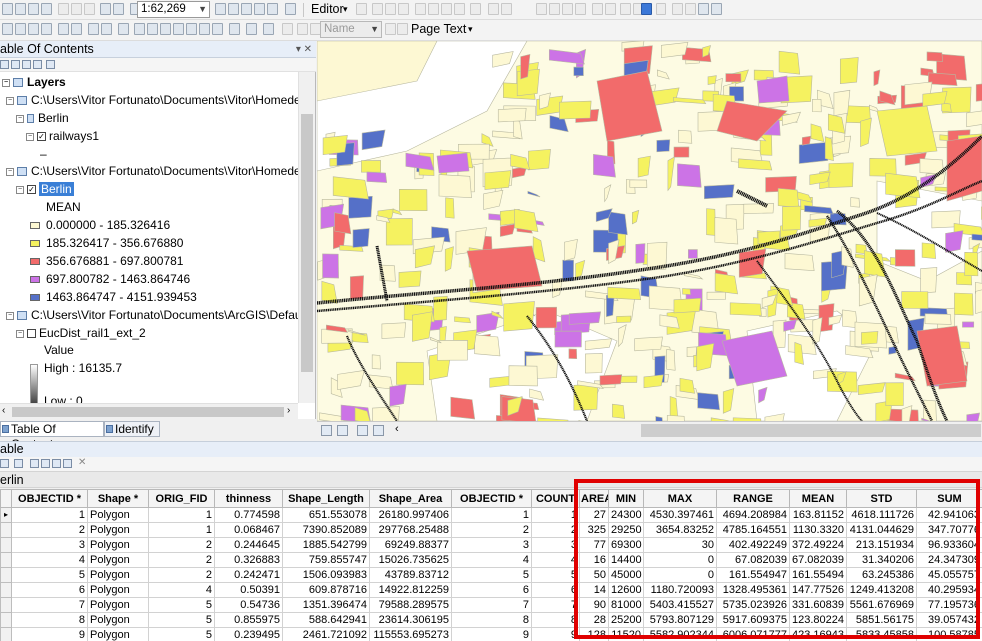 The width and height of the screenshot is (982, 641). I want to click on table-cell: 588.642941, so click(326, 620).